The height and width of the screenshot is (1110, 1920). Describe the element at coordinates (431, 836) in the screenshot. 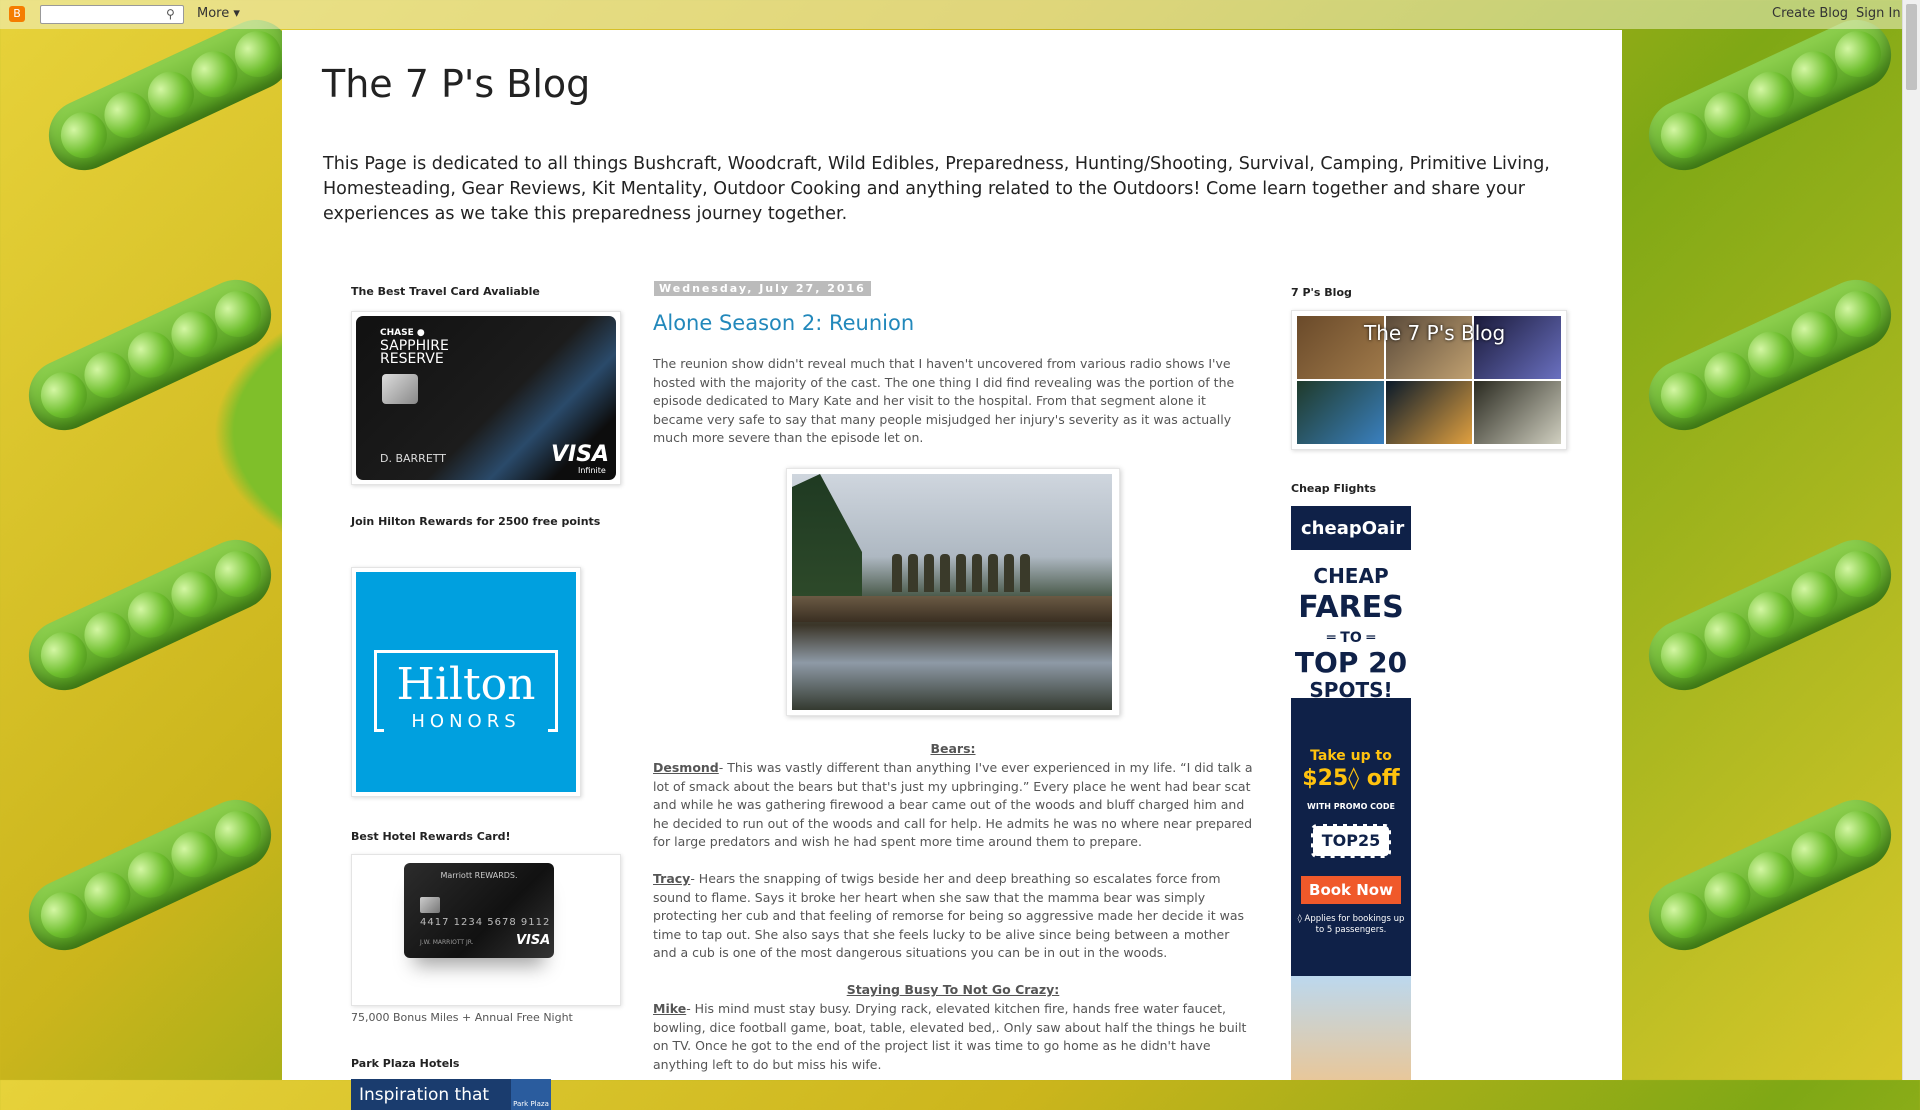

I see `hotel-card-title: Best Hotel Rewards Card!` at that location.